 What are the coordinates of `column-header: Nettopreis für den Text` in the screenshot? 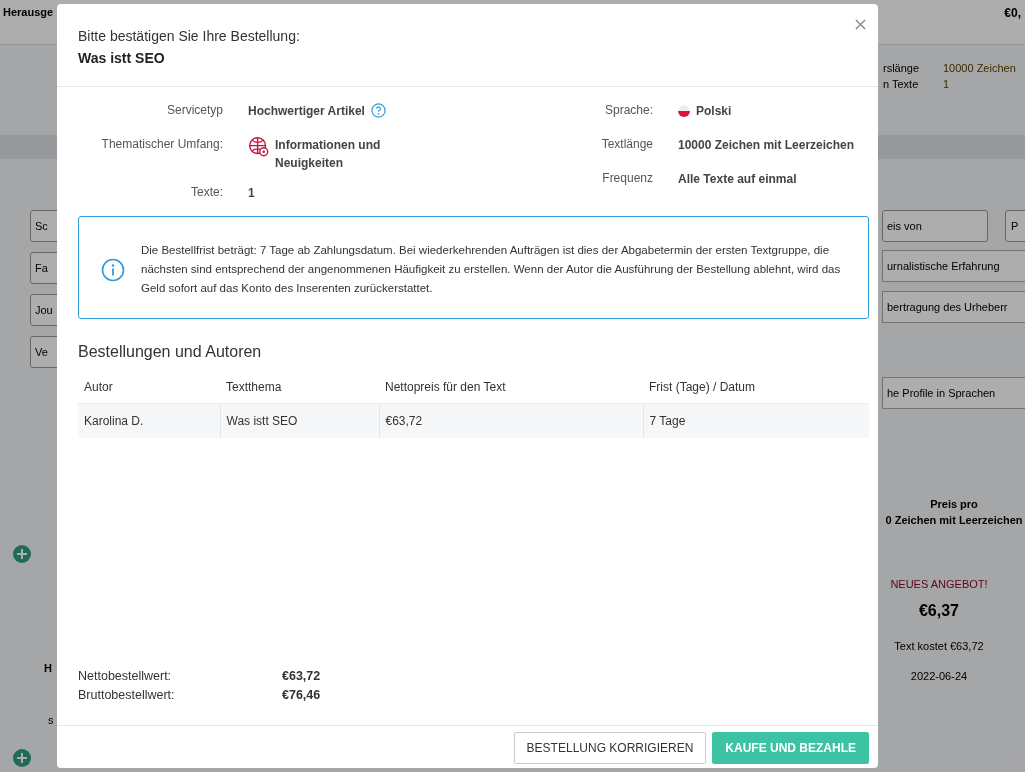 It's located at (511, 387).